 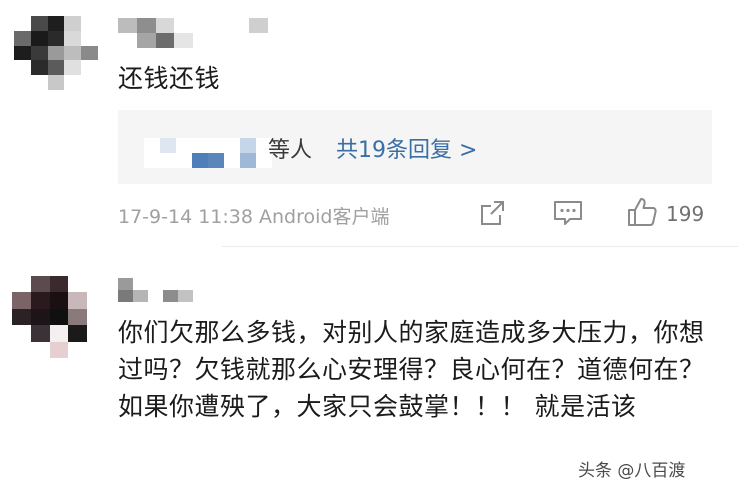 What do you see at coordinates (685, 214) in the screenshot?
I see `like-count: 199` at bounding box center [685, 214].